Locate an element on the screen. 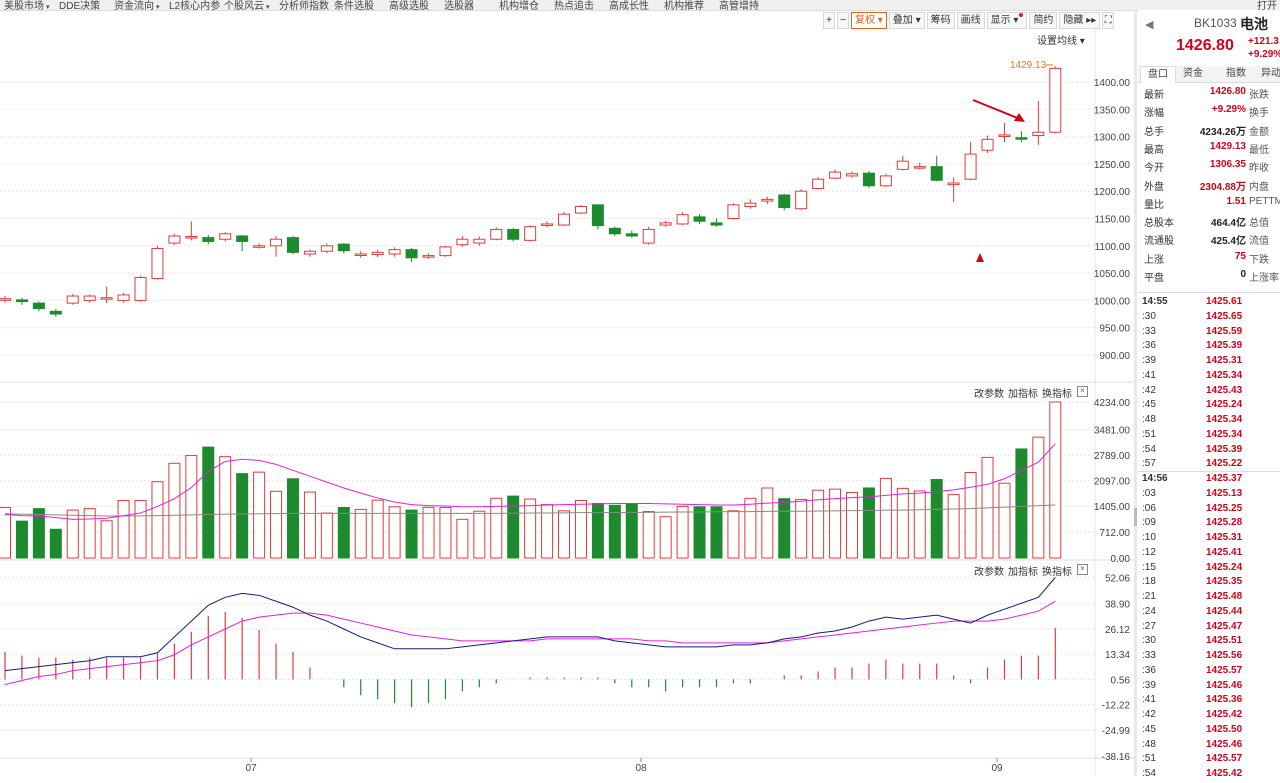 This screenshot has height=783, width=1280. stat-label-2: 昨收 is located at coordinates (1259, 169).